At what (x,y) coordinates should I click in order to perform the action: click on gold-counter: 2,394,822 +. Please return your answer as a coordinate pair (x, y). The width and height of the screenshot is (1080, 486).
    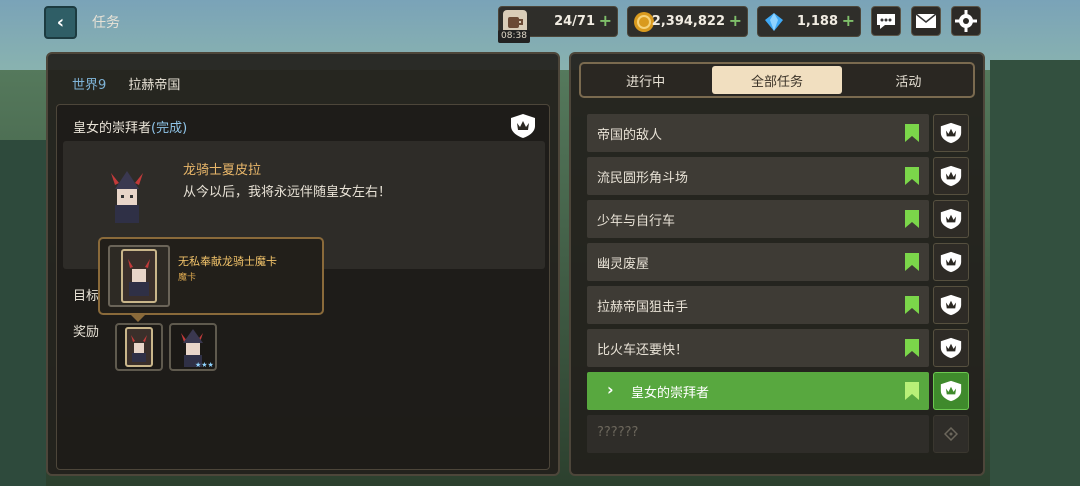
    Looking at the image, I should click on (687, 21).